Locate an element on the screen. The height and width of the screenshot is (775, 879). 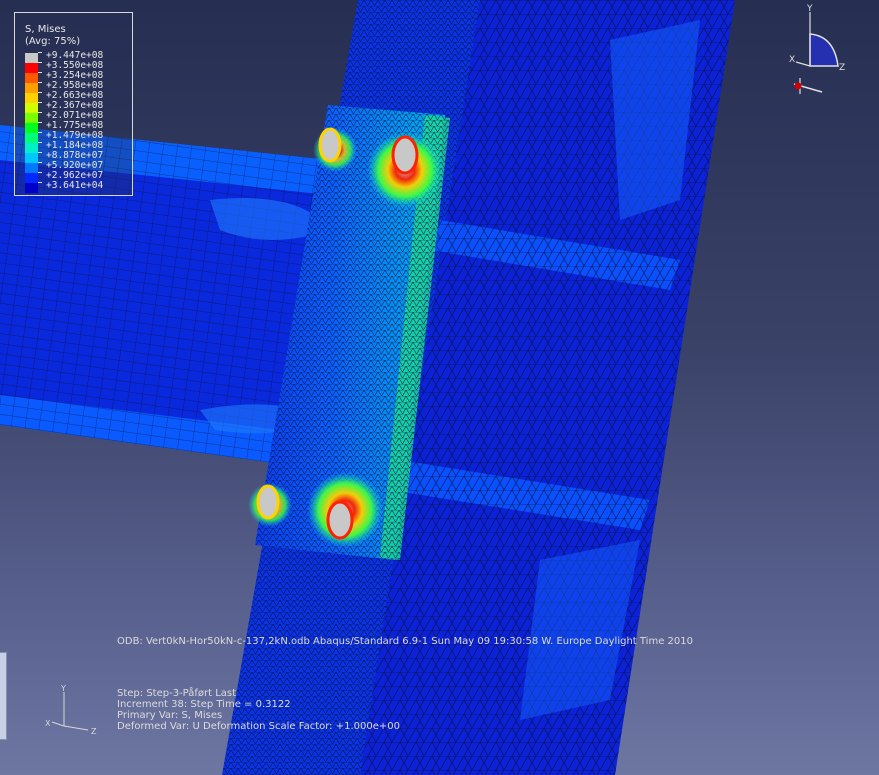
side-panel-tab is located at coordinates (3, 696).